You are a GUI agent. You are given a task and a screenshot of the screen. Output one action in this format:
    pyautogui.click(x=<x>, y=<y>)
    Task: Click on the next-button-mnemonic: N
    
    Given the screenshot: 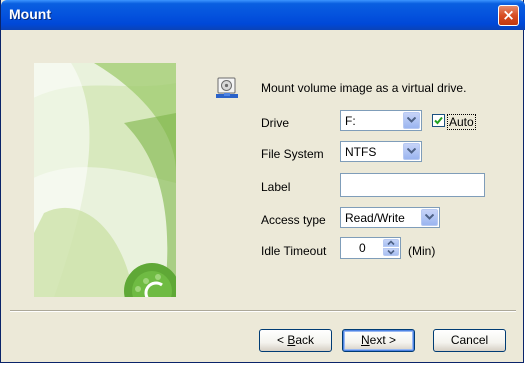 What is the action you would take?
    pyautogui.click(x=365, y=340)
    